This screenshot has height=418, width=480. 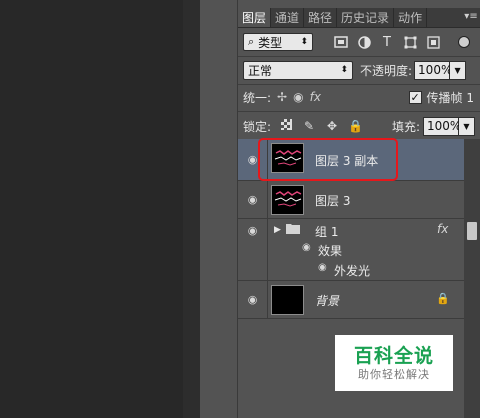 What do you see at coordinates (415, 97) in the screenshot?
I see `propagate-frame-checkbox: ✓` at bounding box center [415, 97].